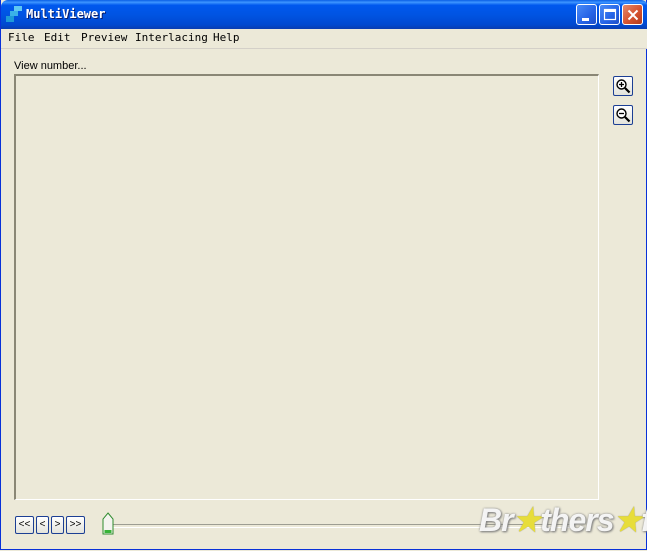 This screenshot has width=647, height=551. I want to click on menu-help: Help, so click(226, 37).